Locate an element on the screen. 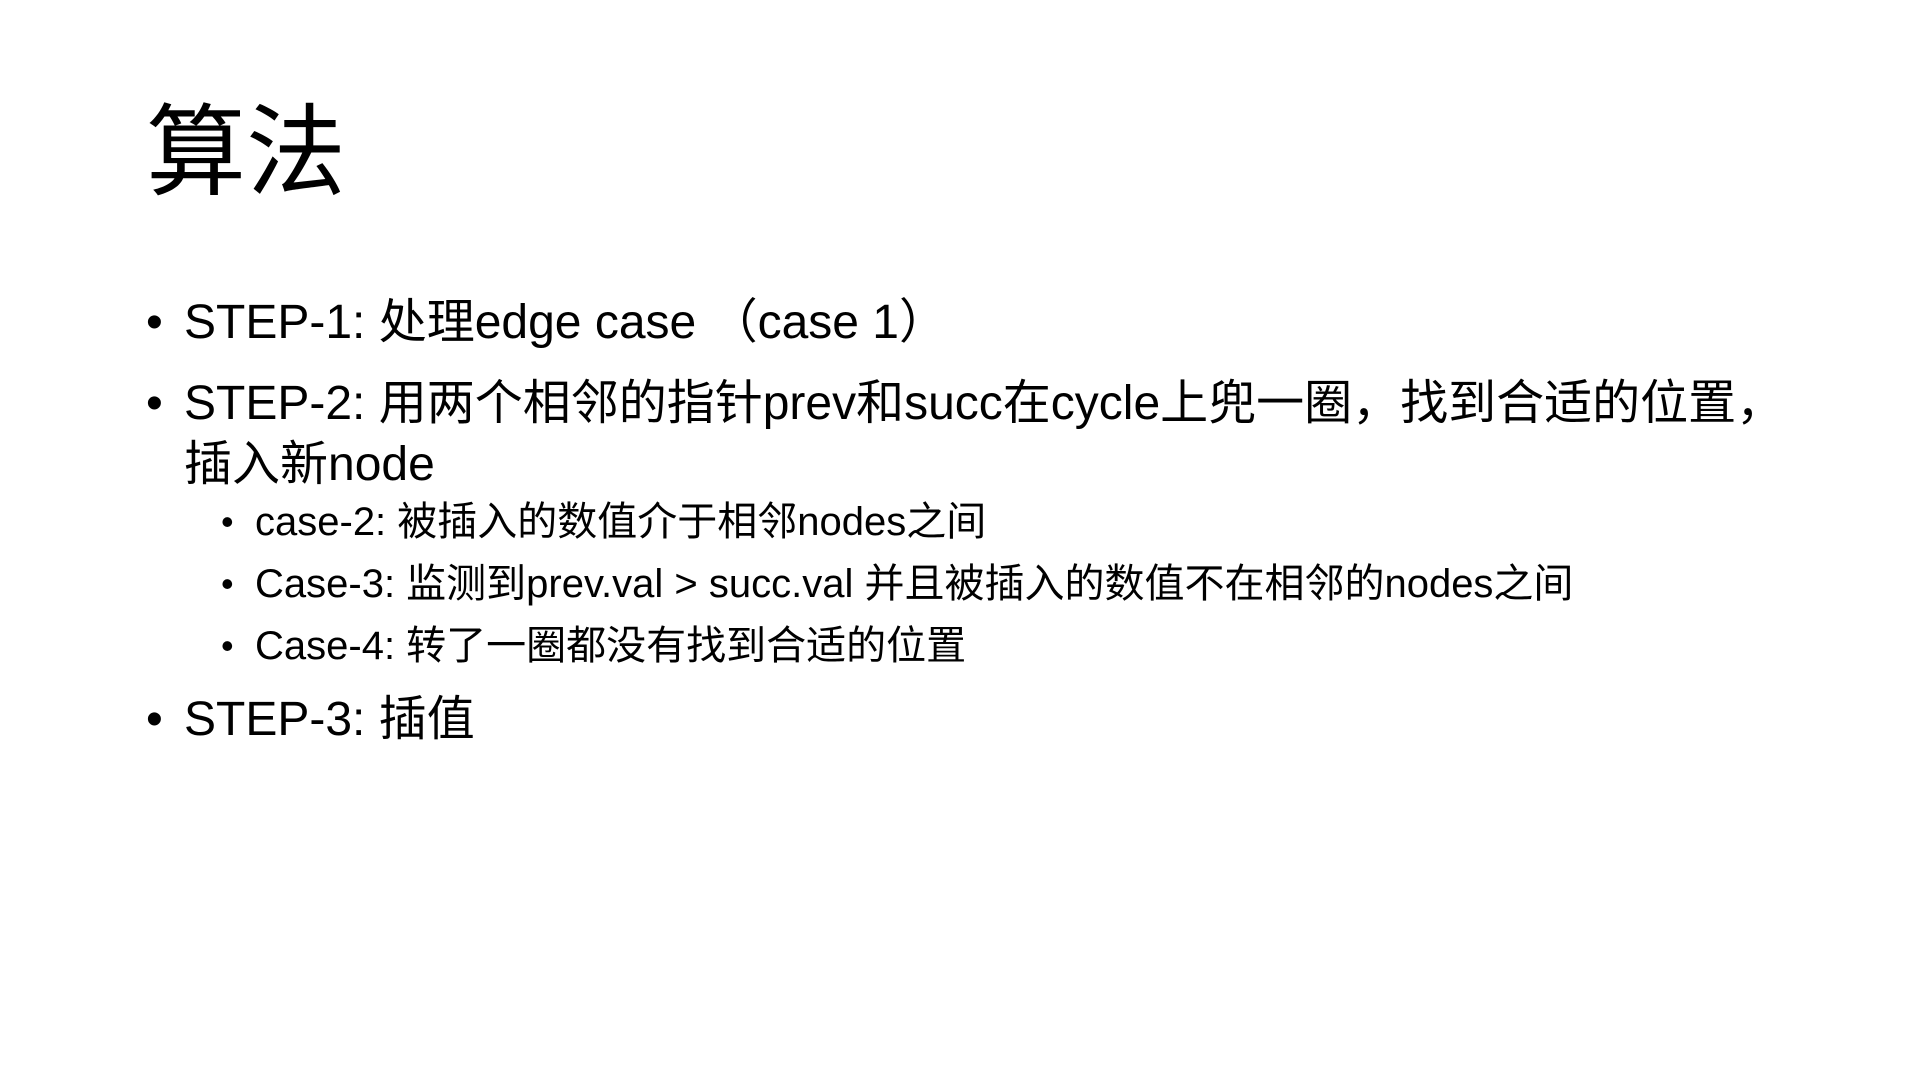 The width and height of the screenshot is (1920, 1080). case-2-item: • case-2: 被插入的数值介于相邻nodes之间 is located at coordinates (966, 522).